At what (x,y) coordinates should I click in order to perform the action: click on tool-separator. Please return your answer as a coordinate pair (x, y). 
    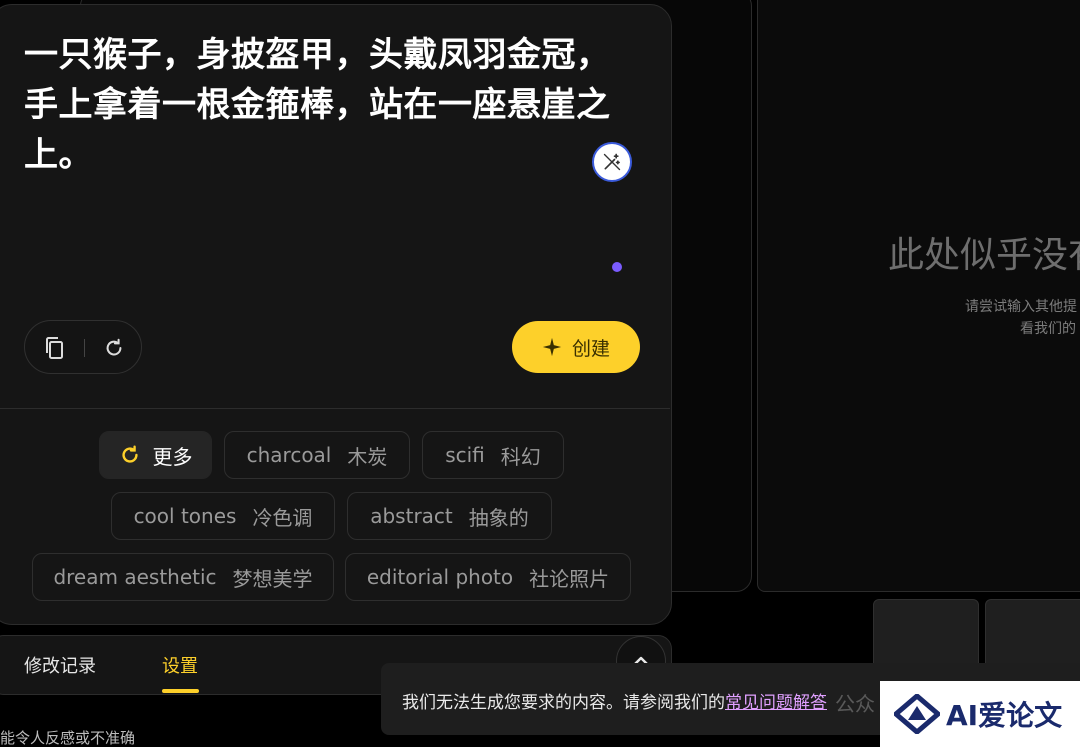
    Looking at the image, I should click on (84, 348).